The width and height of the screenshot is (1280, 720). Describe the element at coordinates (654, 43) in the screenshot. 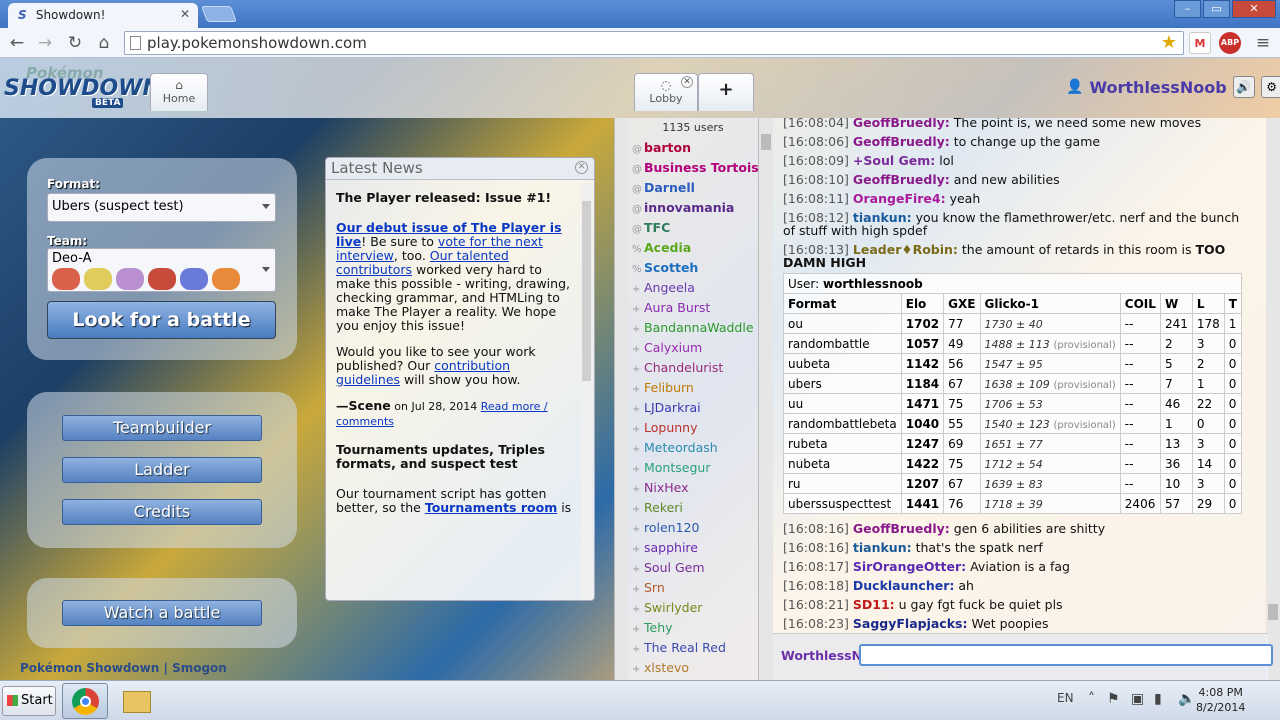

I see `address-bar: play.pokemonshowdown.com ★` at that location.